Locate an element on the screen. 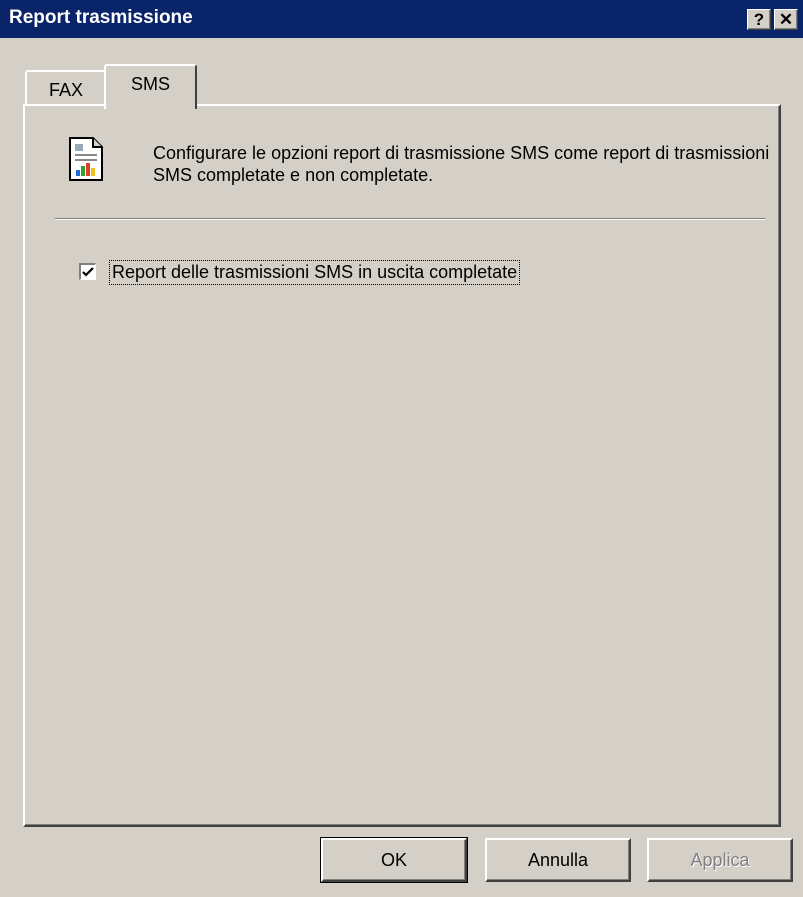  help-button: ? is located at coordinates (759, 19).